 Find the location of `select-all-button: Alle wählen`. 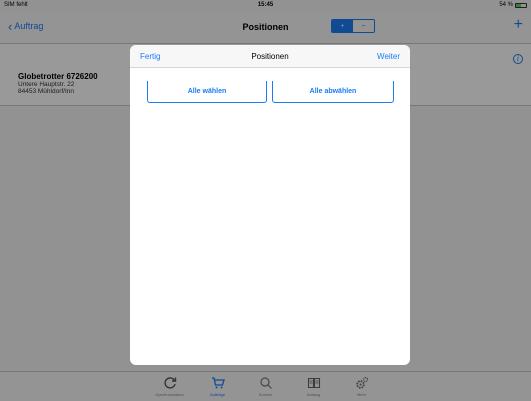

select-all-button: Alle wählen is located at coordinates (207, 92).